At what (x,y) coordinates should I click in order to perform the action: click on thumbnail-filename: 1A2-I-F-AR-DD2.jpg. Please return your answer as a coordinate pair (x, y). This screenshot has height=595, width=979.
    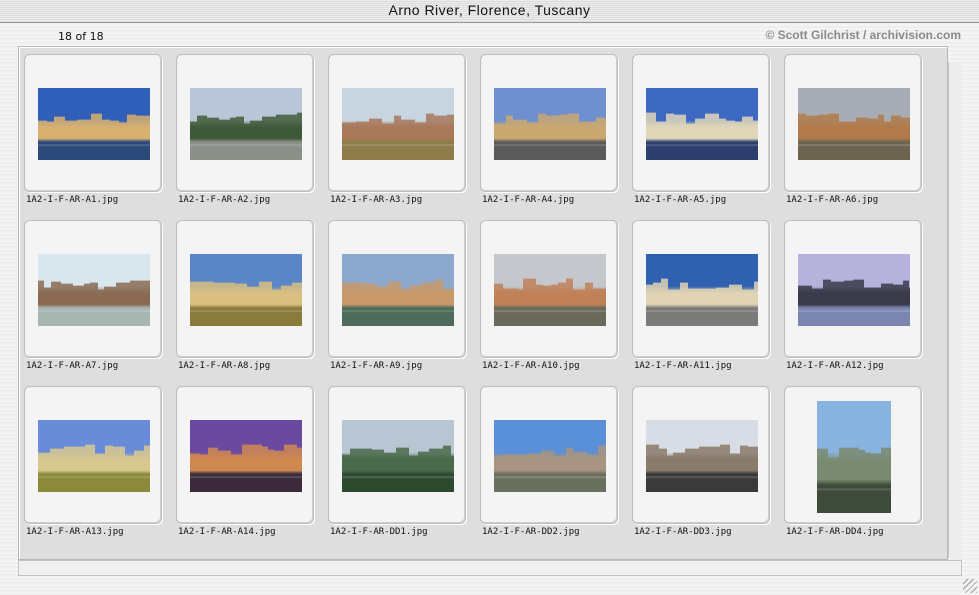
    Looking at the image, I should click on (531, 532).